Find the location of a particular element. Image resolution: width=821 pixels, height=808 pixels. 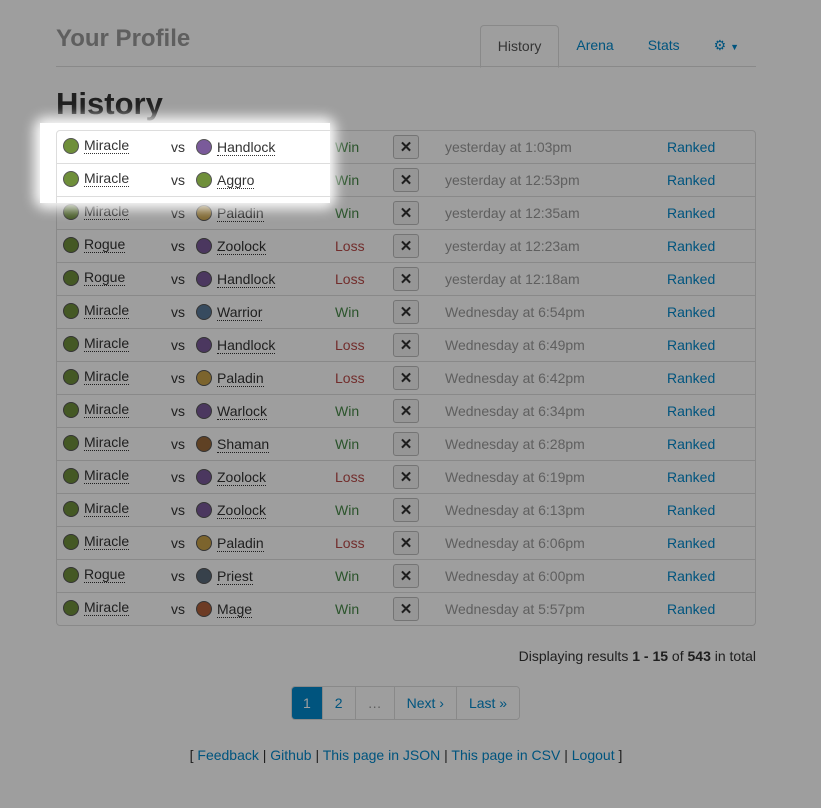

deck-cell: Miracle is located at coordinates (114, 476).